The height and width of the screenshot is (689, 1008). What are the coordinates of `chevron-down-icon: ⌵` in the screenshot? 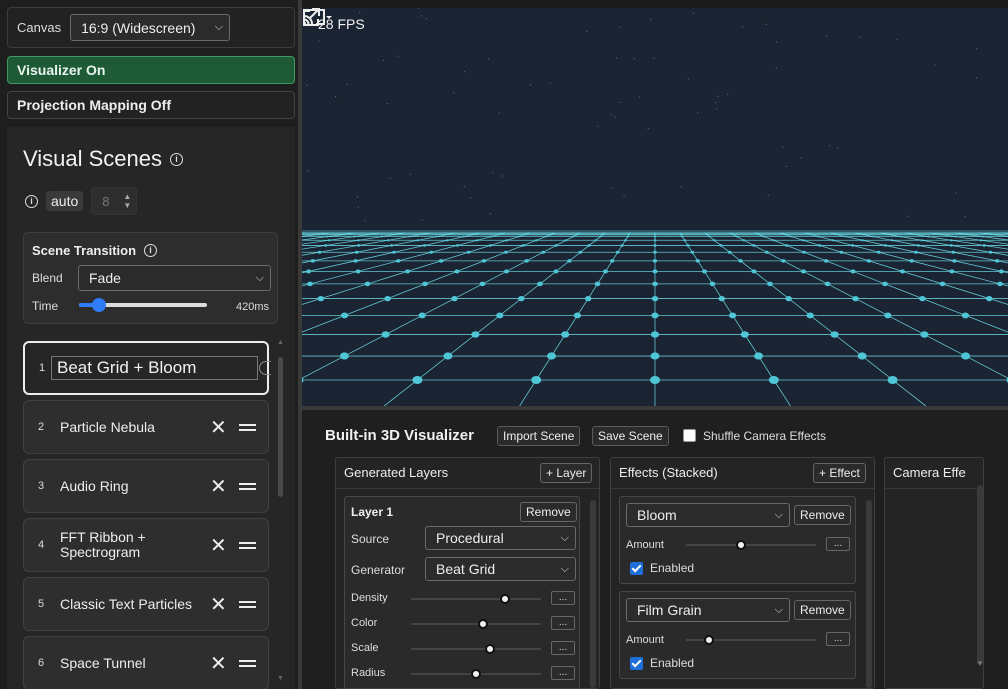 It's located at (778, 514).